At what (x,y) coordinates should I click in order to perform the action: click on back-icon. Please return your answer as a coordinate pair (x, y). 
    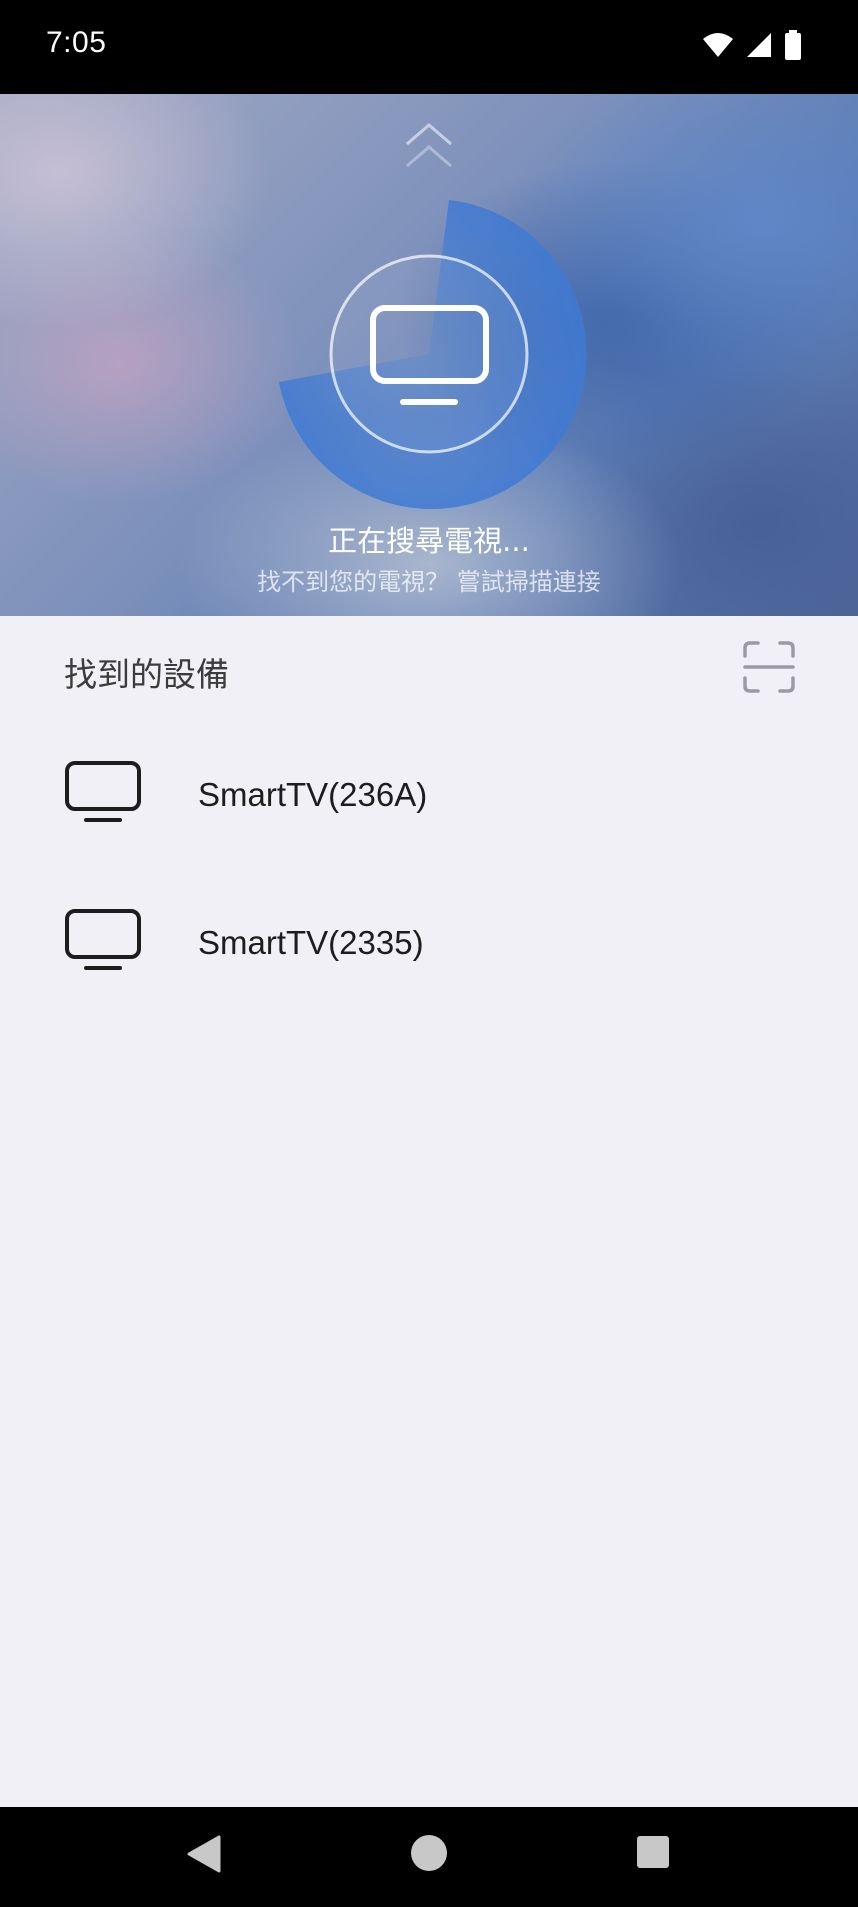
    Looking at the image, I should click on (204, 1854).